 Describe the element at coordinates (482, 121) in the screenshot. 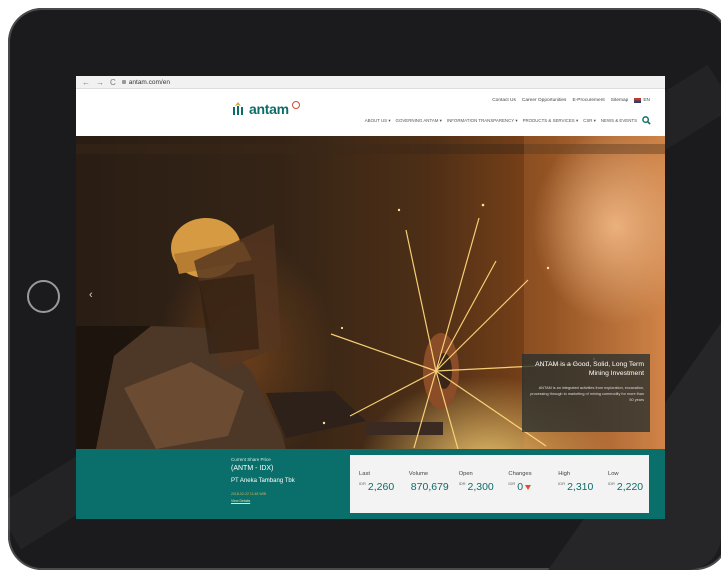

I see `nav-item-information-transparency: INFORMATION TRANSPARENCY ▾` at that location.